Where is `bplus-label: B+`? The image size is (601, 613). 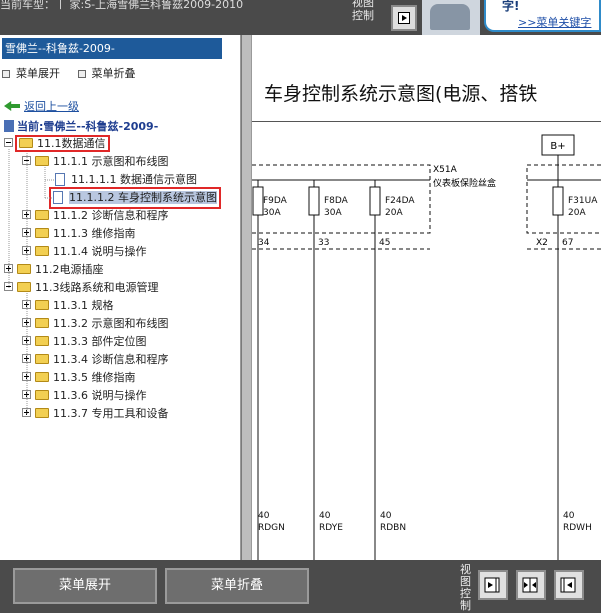
bplus-label: B+ is located at coordinates (557, 146).